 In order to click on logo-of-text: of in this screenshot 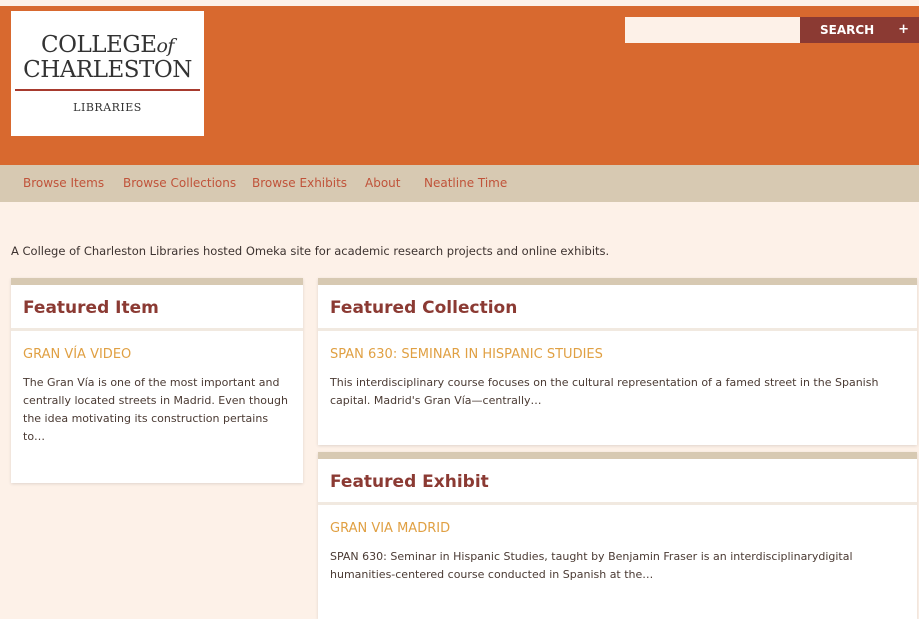, I will do `click(165, 46)`.